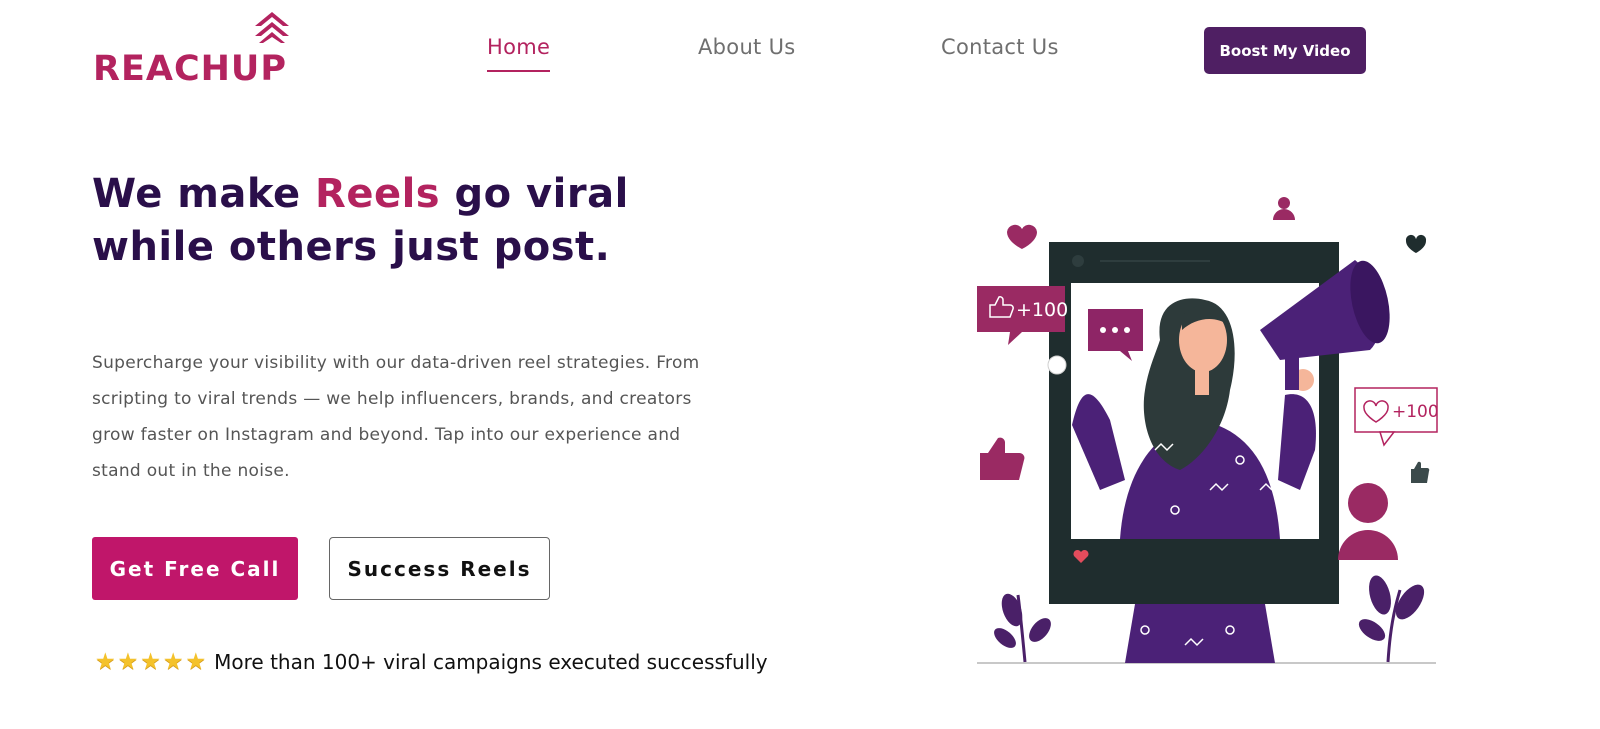 The height and width of the screenshot is (729, 1600). I want to click on headline-part-1: We make, so click(204, 194).